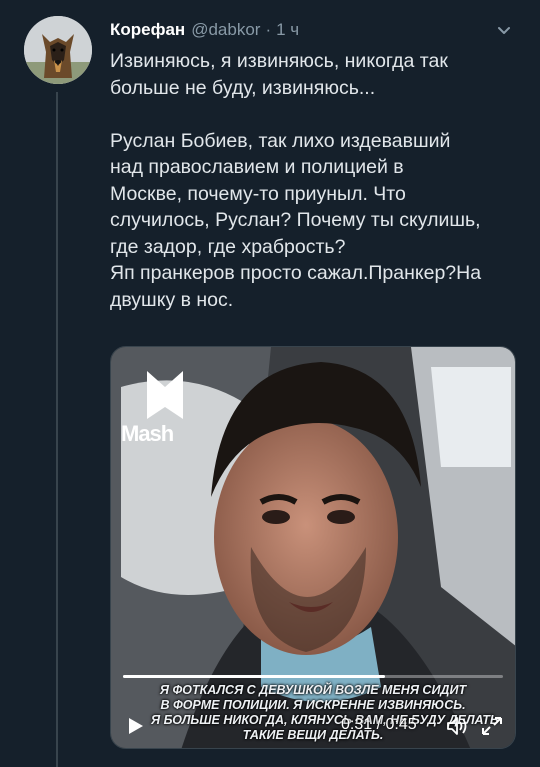  Describe the element at coordinates (504, 30) in the screenshot. I see `more-chevron-icon` at that location.